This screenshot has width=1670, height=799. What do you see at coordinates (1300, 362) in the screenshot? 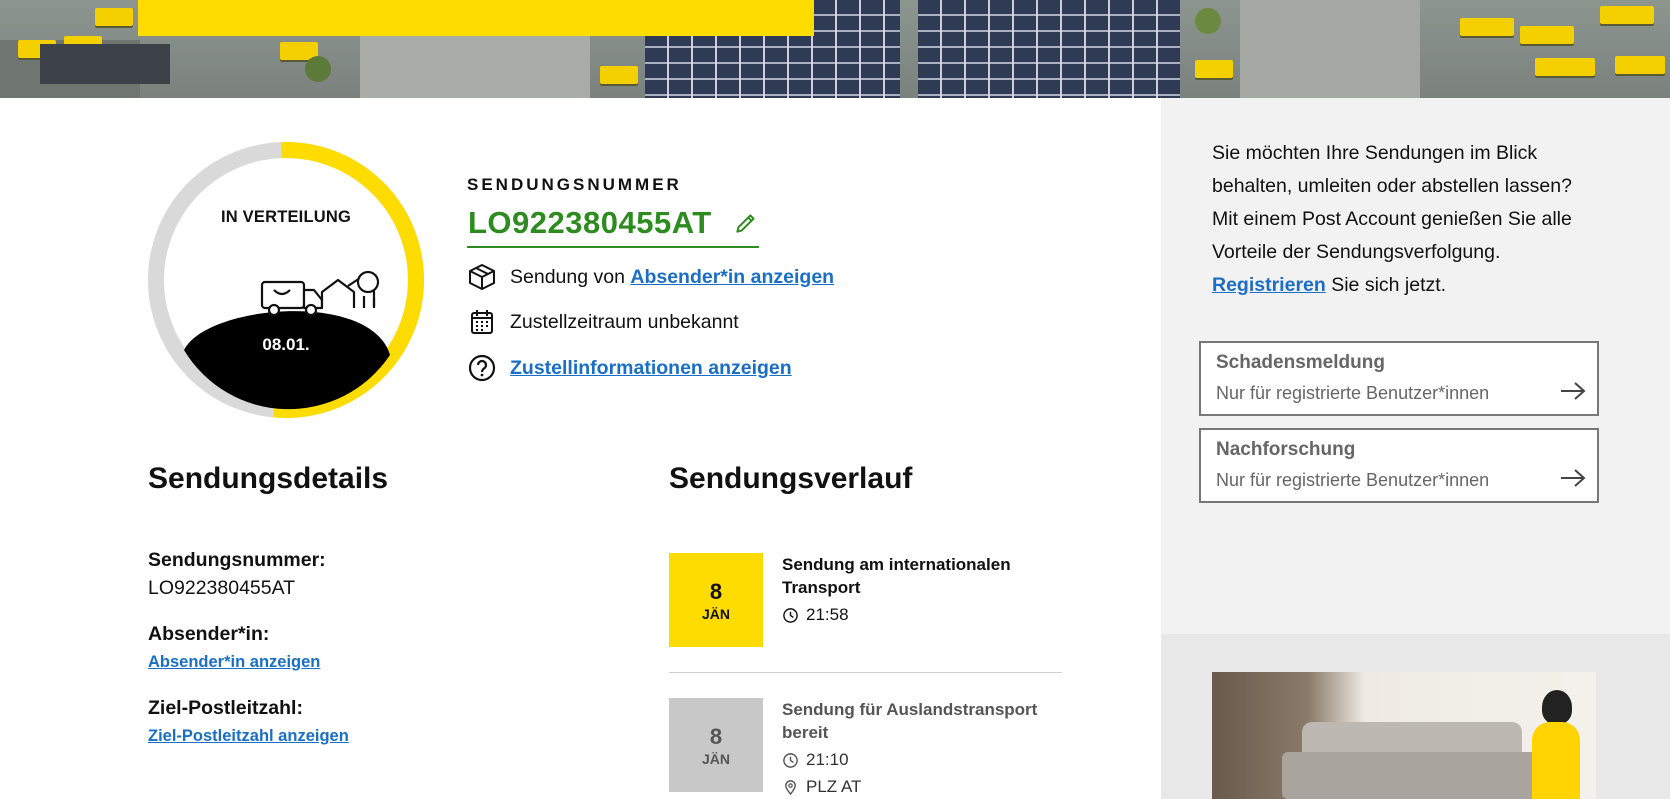
I see `card-title: Schadensmeldung` at bounding box center [1300, 362].